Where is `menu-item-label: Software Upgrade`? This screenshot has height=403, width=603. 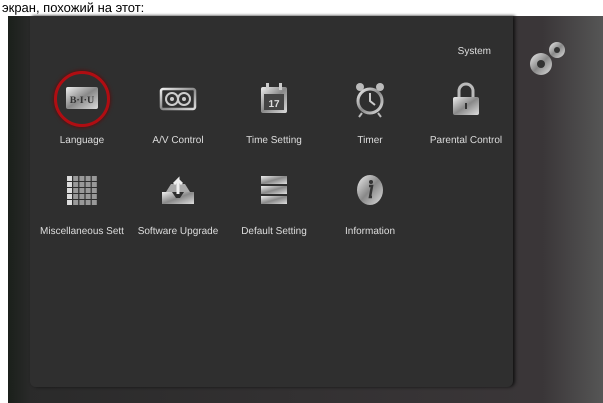 menu-item-label: Software Upgrade is located at coordinates (178, 231).